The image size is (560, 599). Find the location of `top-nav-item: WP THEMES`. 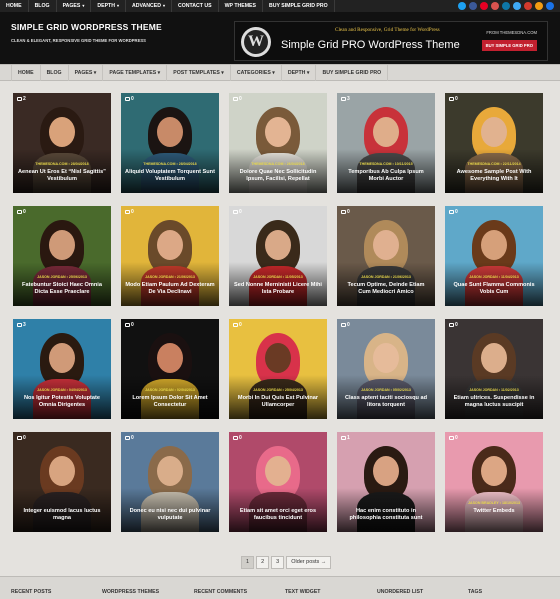

top-nav-item: WP THEMES is located at coordinates (241, 6).